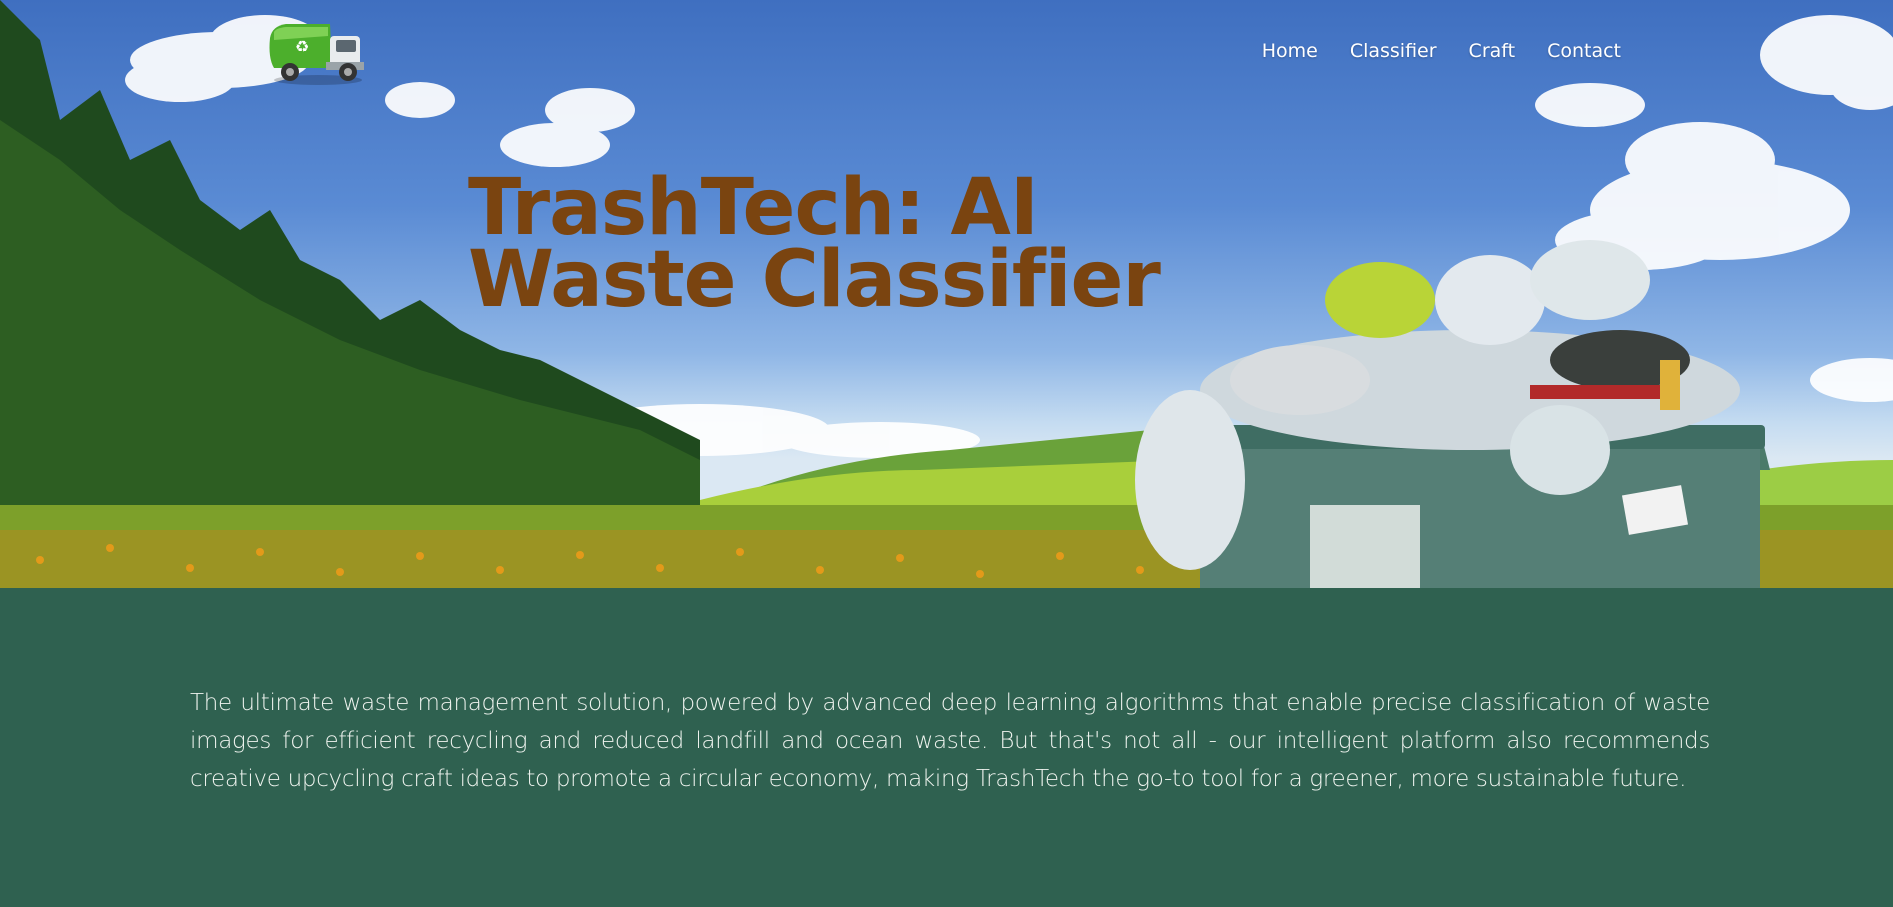  I want to click on hero-title: TrashTech: AI Waste Classifier, so click(814, 244).